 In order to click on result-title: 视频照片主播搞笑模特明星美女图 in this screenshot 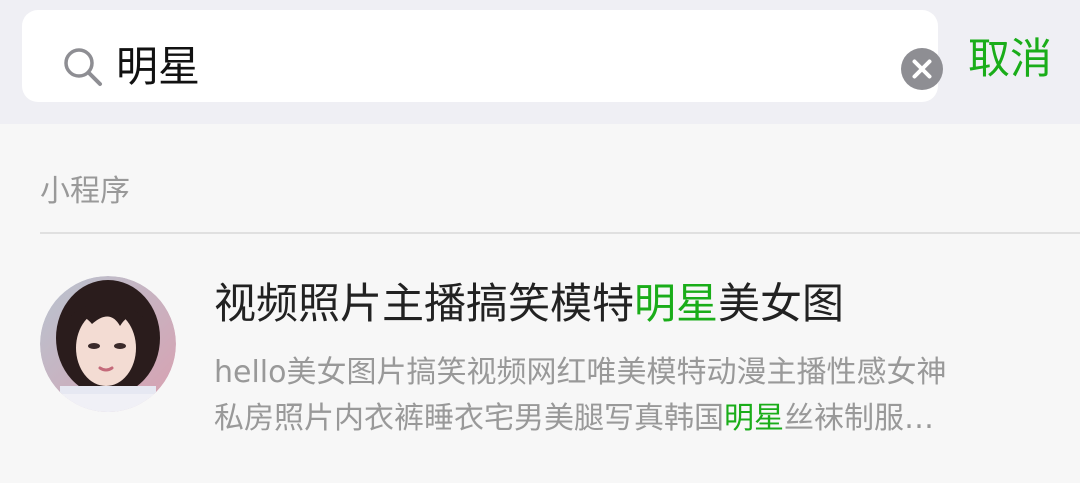, I will do `click(529, 304)`.